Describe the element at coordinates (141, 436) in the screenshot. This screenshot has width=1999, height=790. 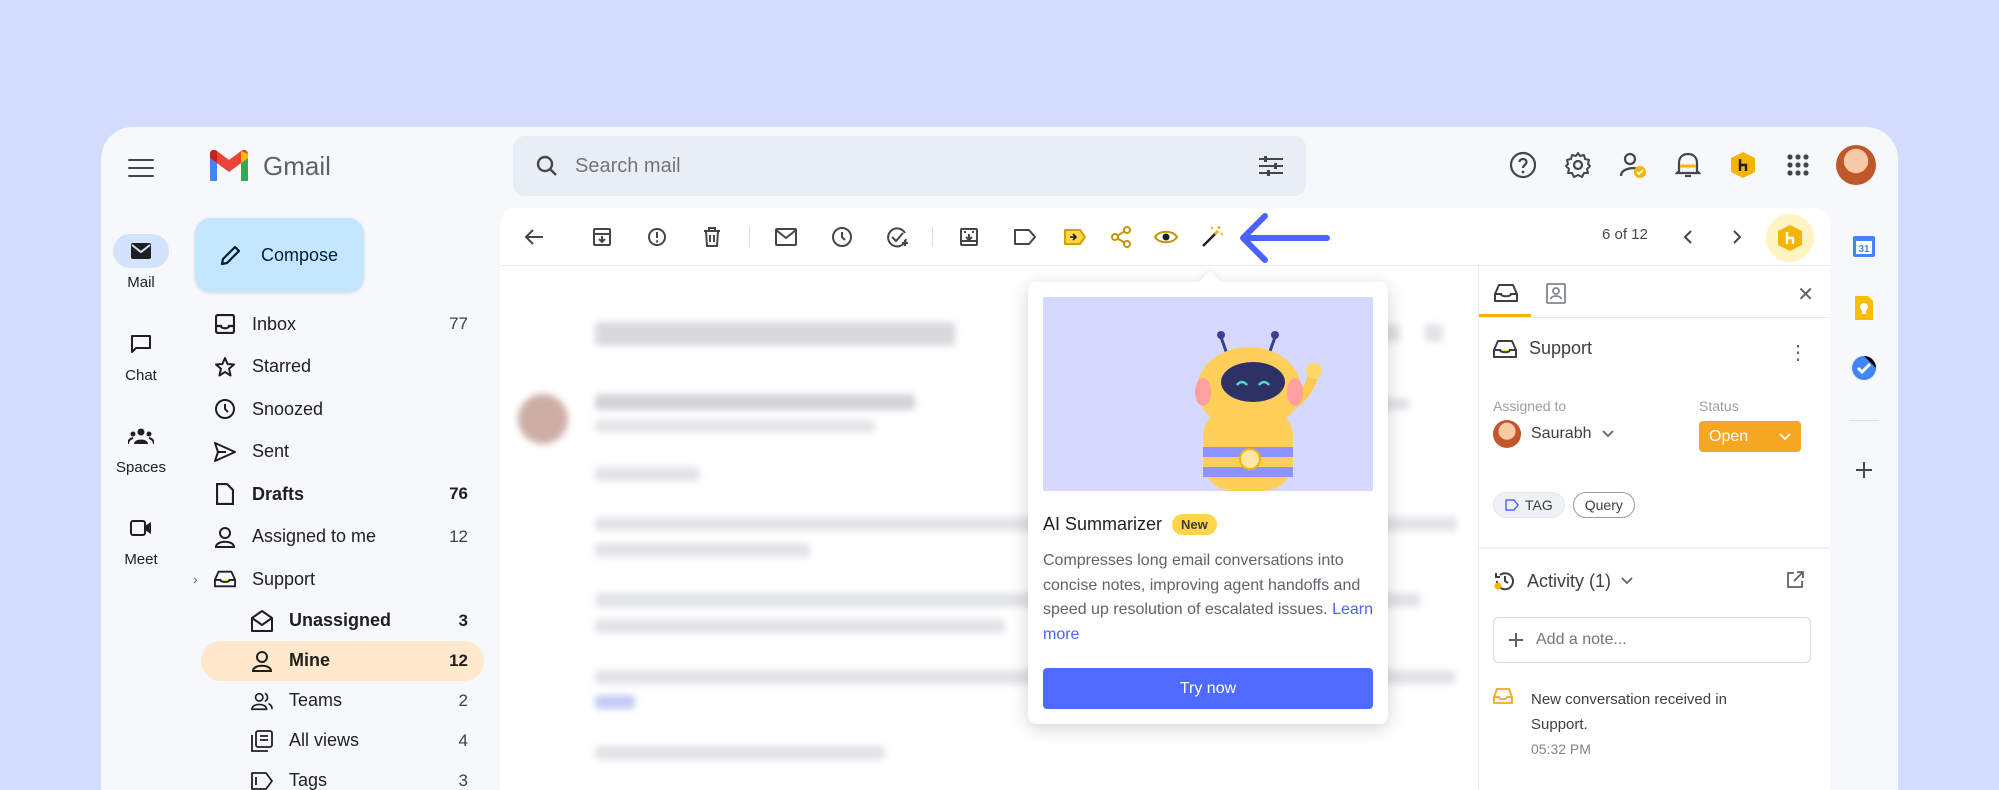
I see `spaces-icon` at that location.